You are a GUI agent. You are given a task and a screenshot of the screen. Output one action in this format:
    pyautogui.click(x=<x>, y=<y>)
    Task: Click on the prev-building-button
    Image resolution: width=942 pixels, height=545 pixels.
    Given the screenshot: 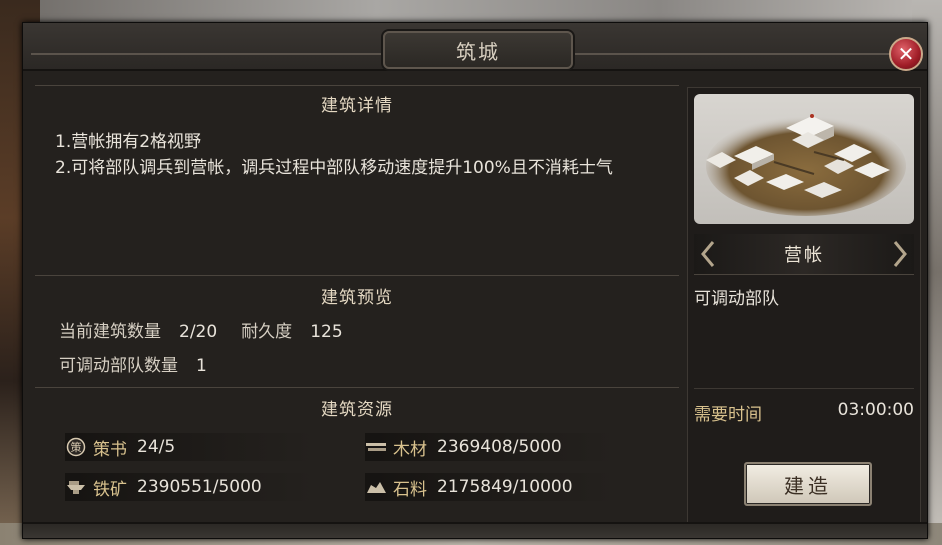 What is the action you would take?
    pyautogui.click(x=708, y=254)
    